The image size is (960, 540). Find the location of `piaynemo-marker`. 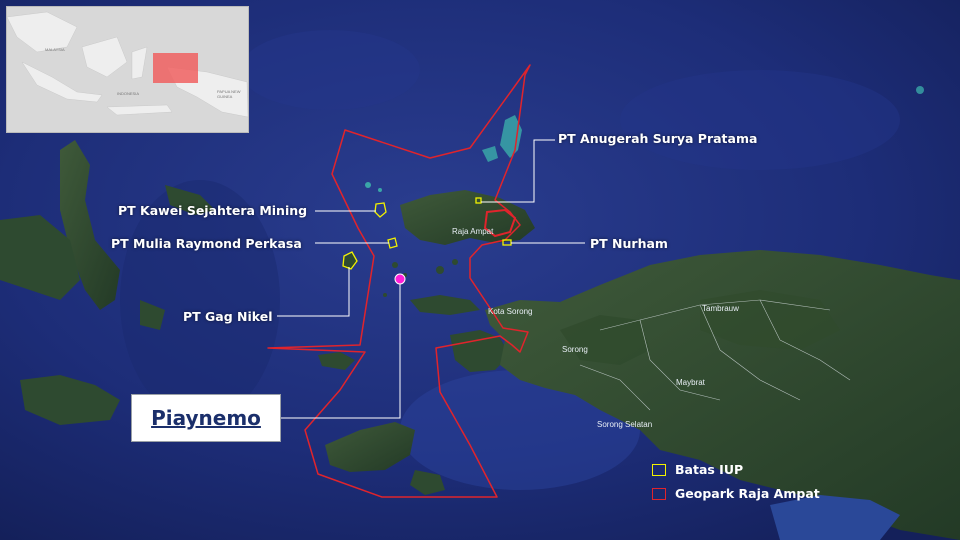

piaynemo-marker is located at coordinates (400, 279).